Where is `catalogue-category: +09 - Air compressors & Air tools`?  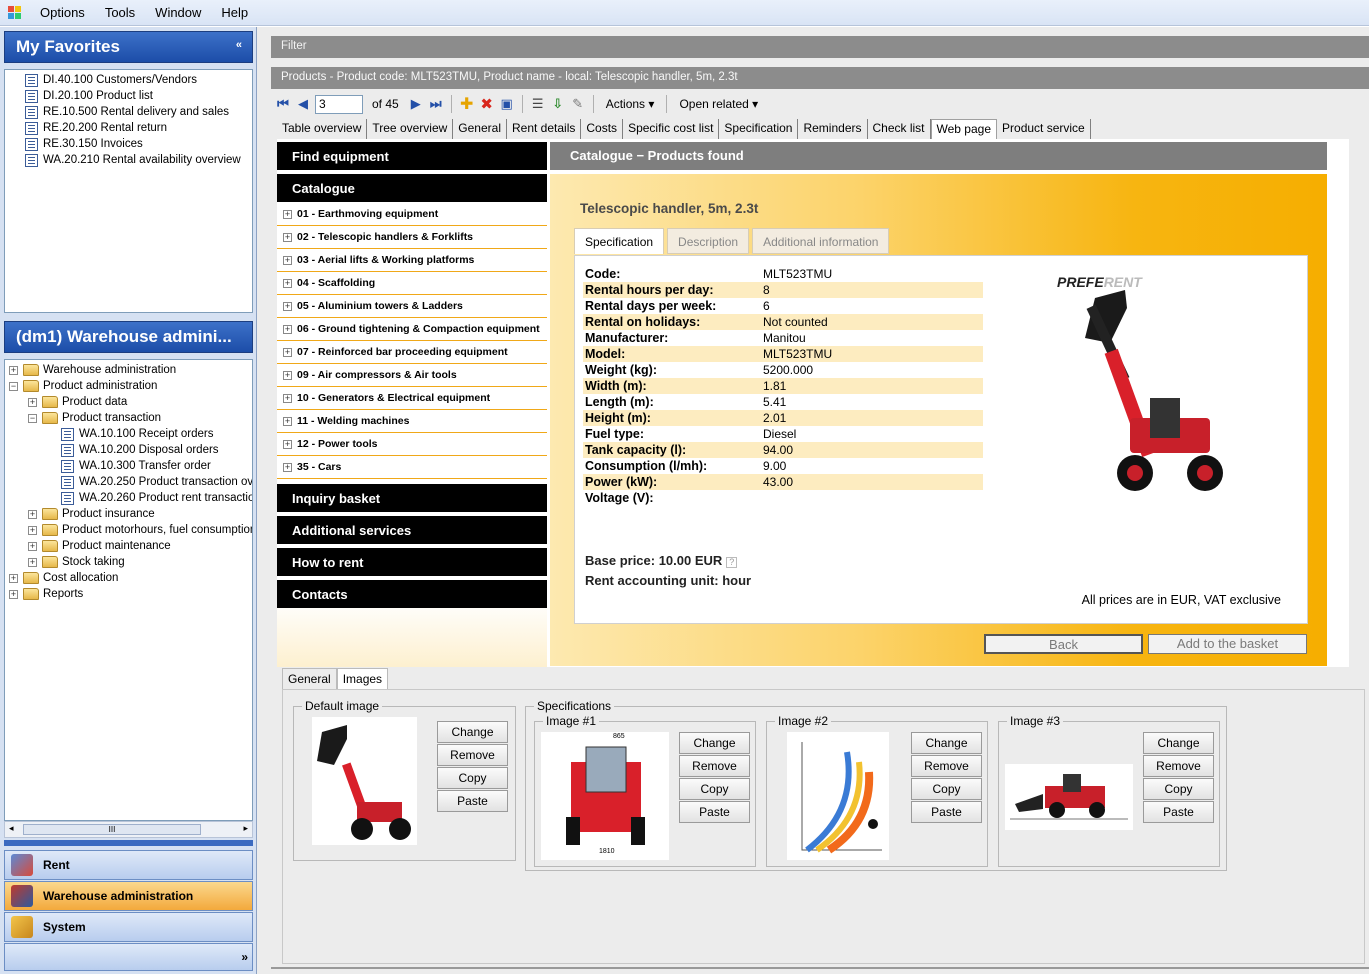
catalogue-category: +09 - Air compressors & Air tools is located at coordinates (412, 375).